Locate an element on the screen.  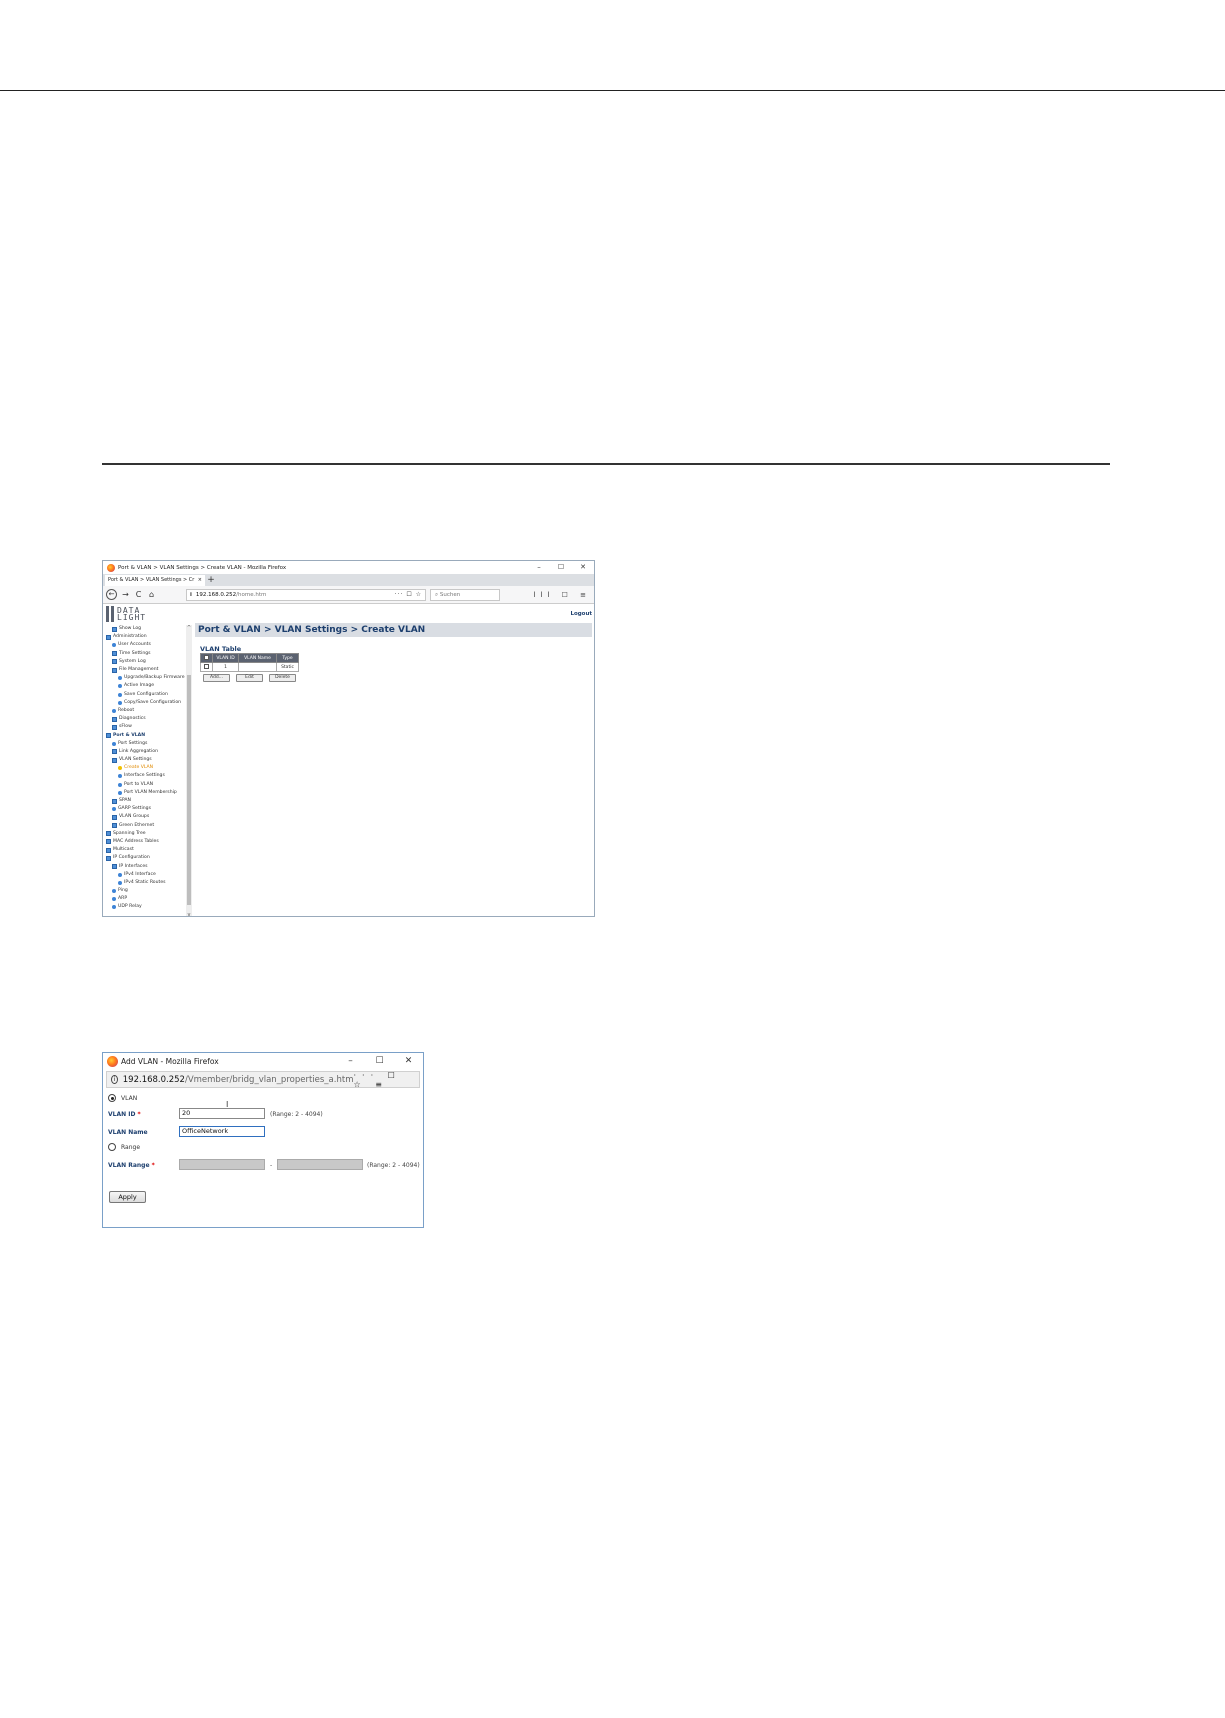
reload-icon: C is located at coordinates (138, 594).